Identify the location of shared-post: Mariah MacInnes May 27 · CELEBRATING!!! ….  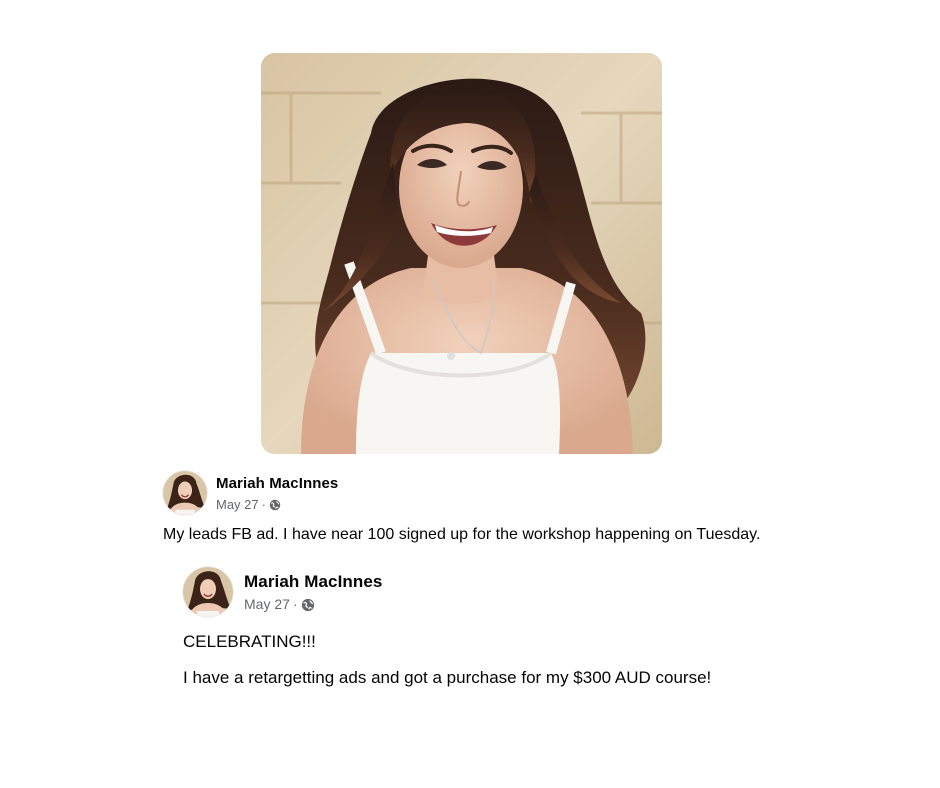
(533, 628).